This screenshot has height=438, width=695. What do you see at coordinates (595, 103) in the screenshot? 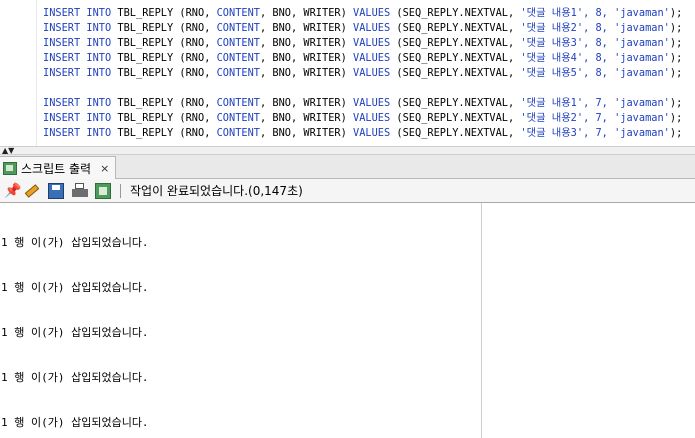
I see `sql-string: '댓글 내용1', 7, 'javaman'` at bounding box center [595, 103].